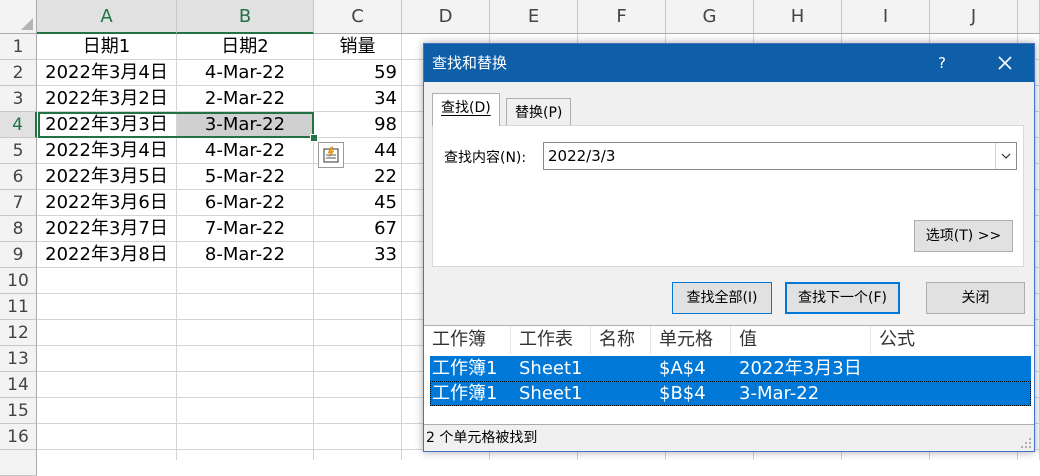 This screenshot has height=476, width=1040. I want to click on cell-b8: 7-Mar-22, so click(245, 229).